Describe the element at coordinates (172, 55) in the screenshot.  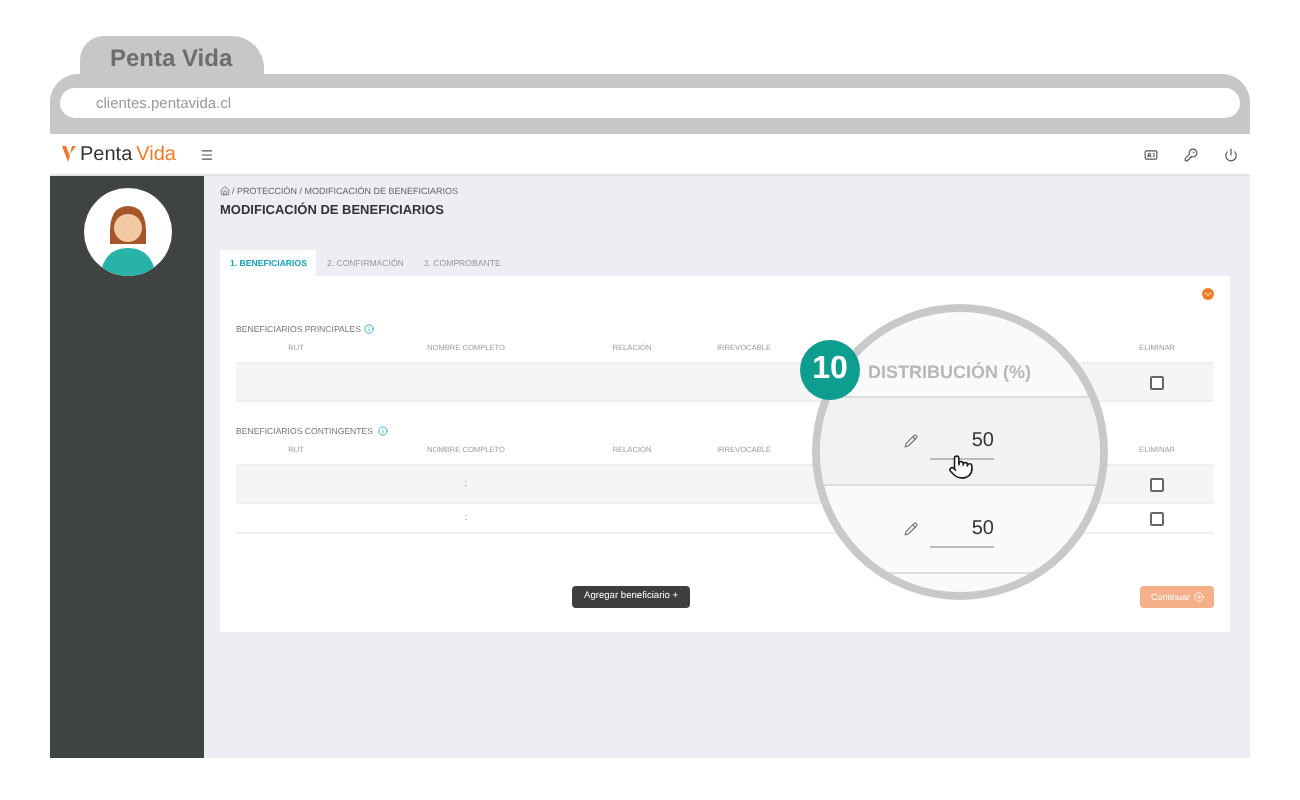
I see `browser-tab: Penta Vida` at that location.